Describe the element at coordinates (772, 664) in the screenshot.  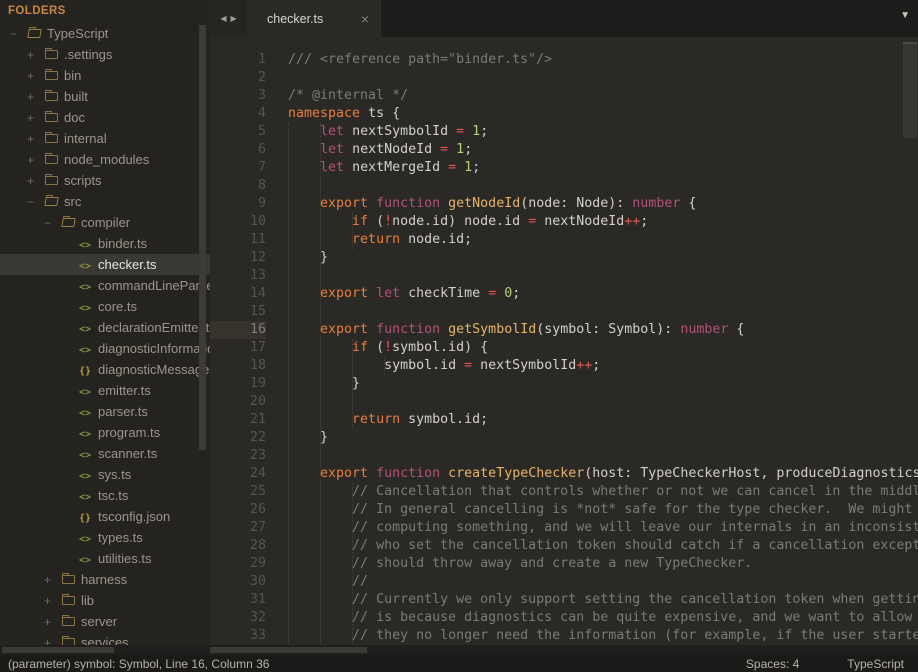
I see `indentation-status: Spaces: 4` at that location.